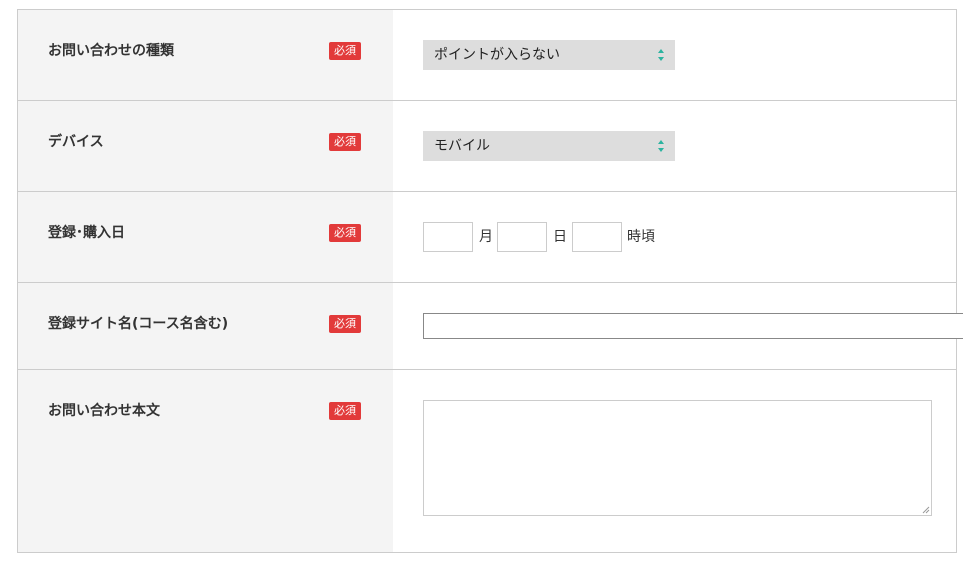 The image size is (970, 566). Describe the element at coordinates (926, 510) in the screenshot. I see `resize-grip-icon` at that location.